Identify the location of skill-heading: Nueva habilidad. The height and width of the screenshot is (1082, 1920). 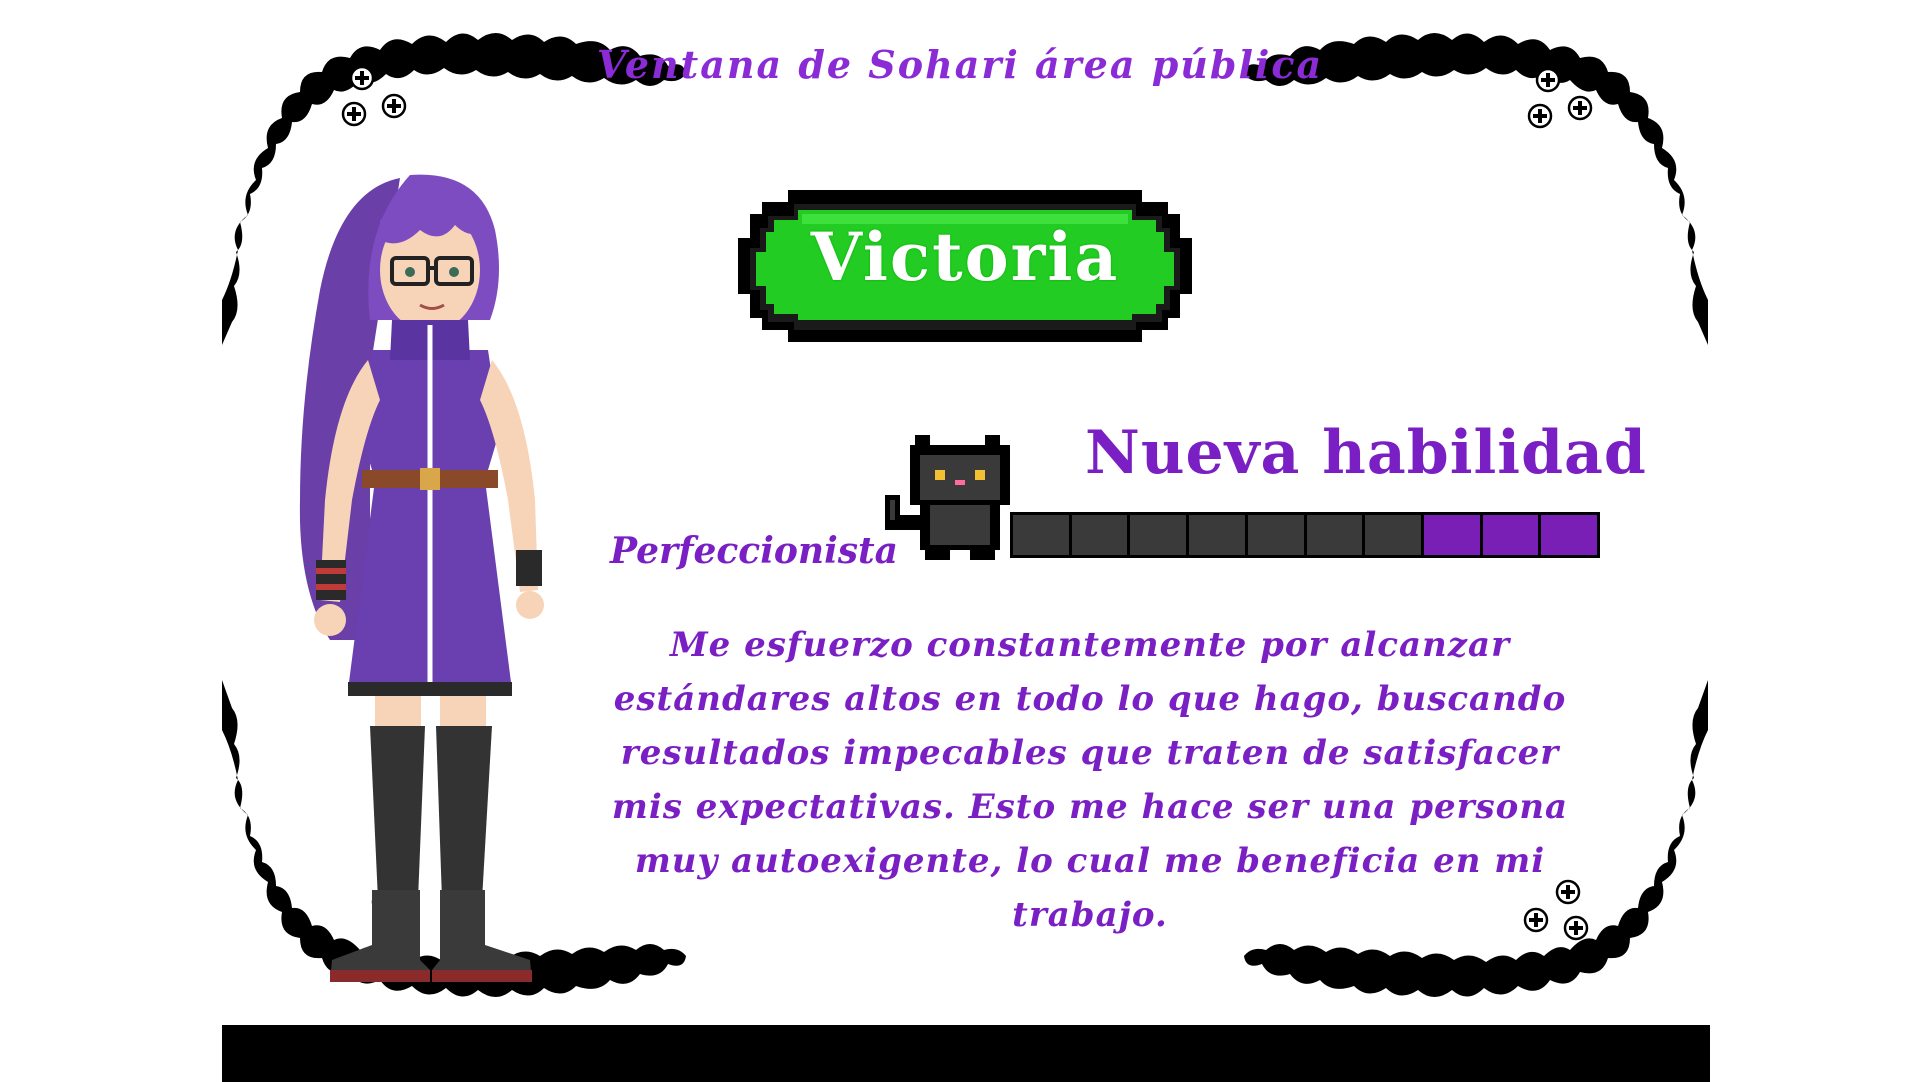
(1366, 453).